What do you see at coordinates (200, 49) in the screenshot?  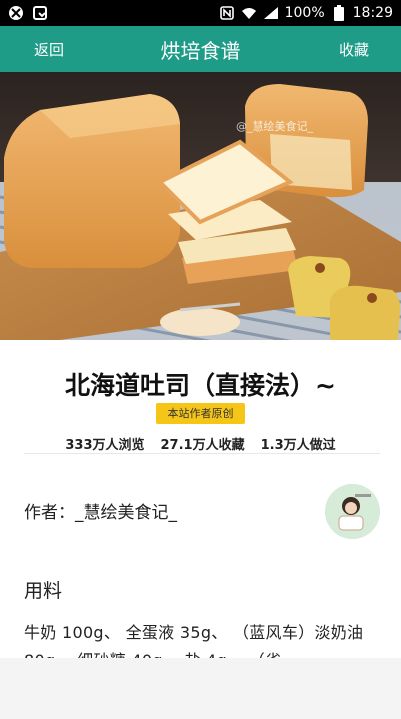 I see `app-bar: 返回 烘培食谱 收藏` at bounding box center [200, 49].